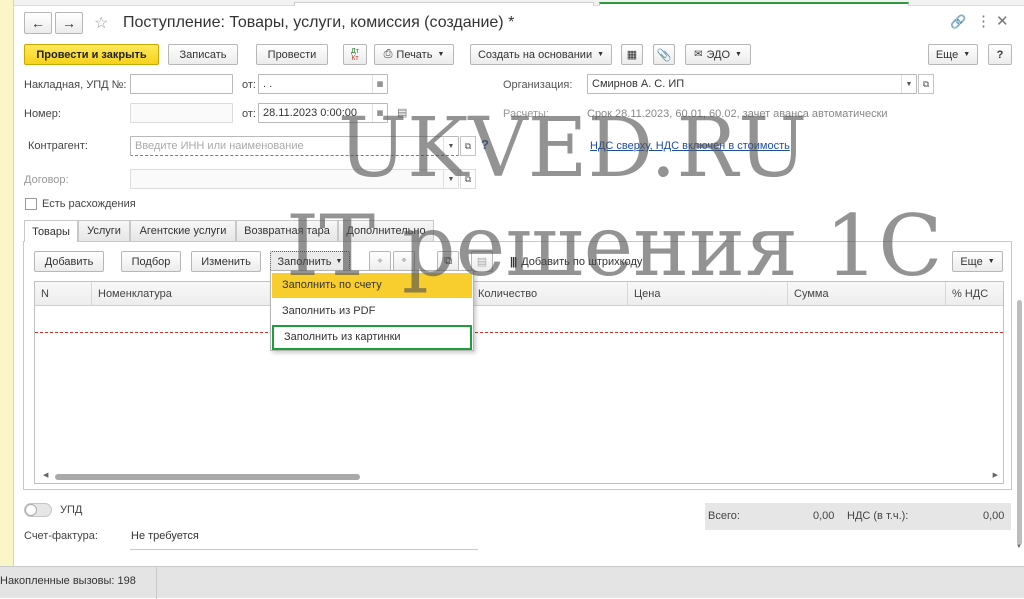  What do you see at coordinates (372, 337) in the screenshot?
I see `menu-item-fill-from-image: Заполнить из картинки` at bounding box center [372, 337].